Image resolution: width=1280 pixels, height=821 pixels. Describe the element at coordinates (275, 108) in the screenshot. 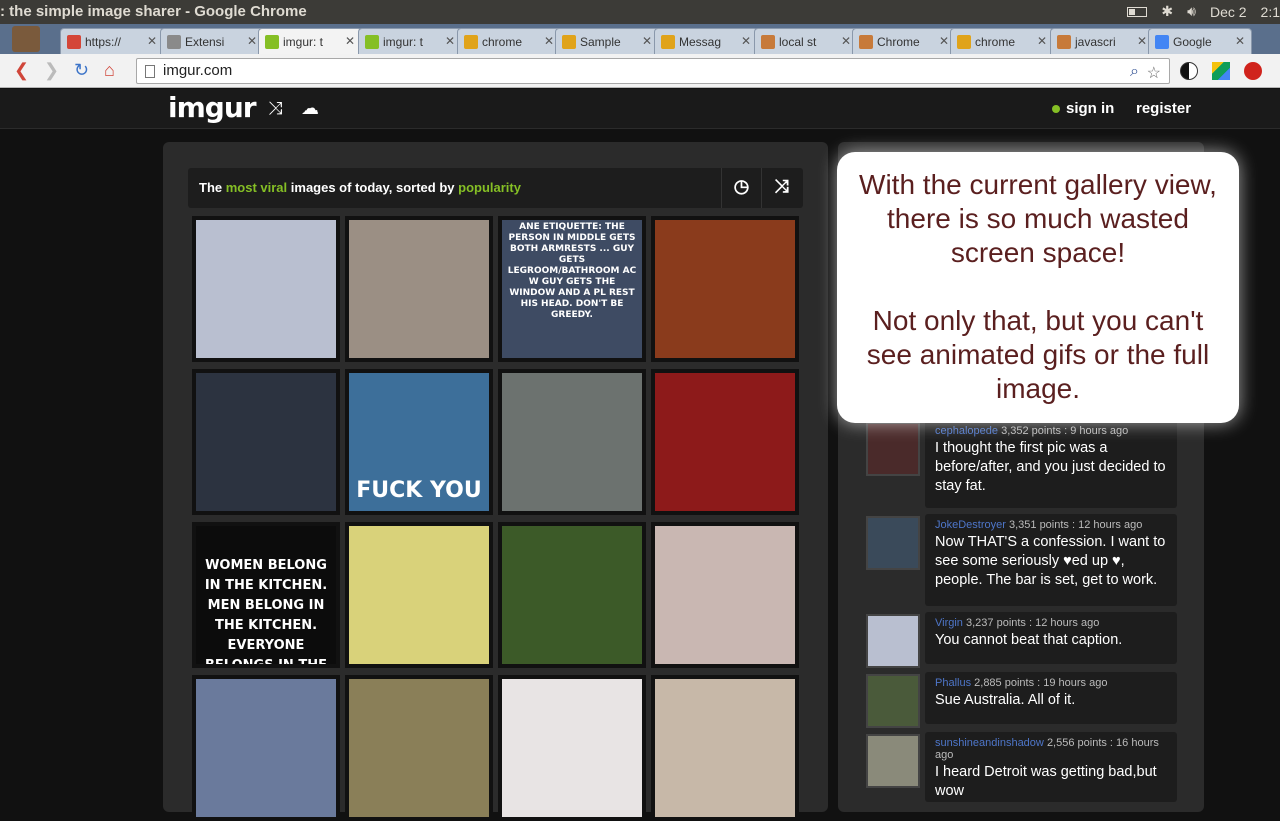

I see `random-icon: ⤨` at that location.